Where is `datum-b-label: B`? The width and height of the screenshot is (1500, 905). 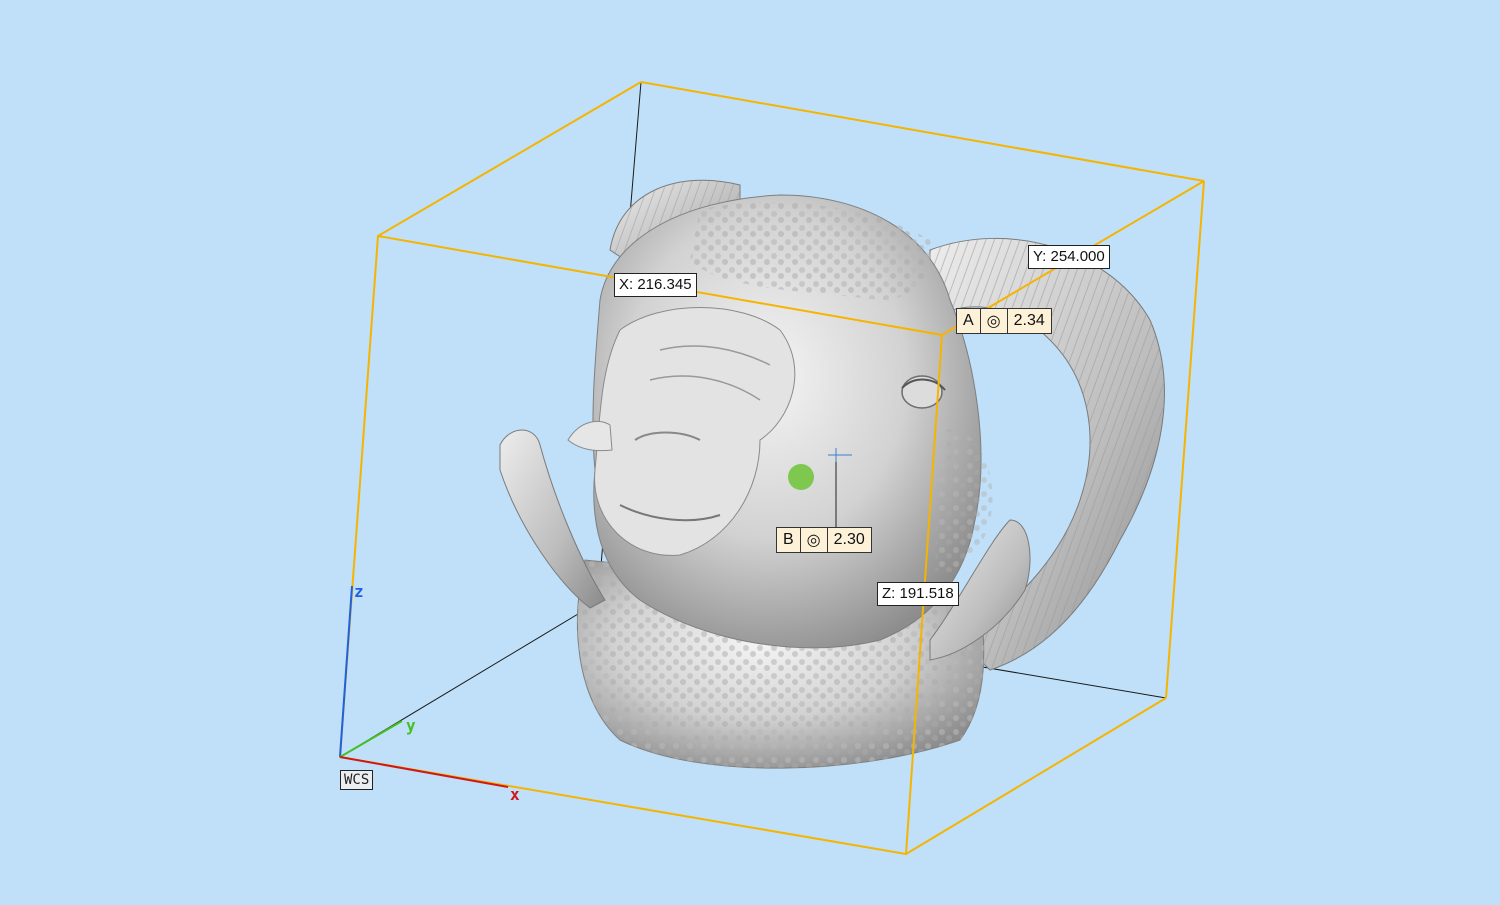
datum-b-label: B is located at coordinates (789, 540).